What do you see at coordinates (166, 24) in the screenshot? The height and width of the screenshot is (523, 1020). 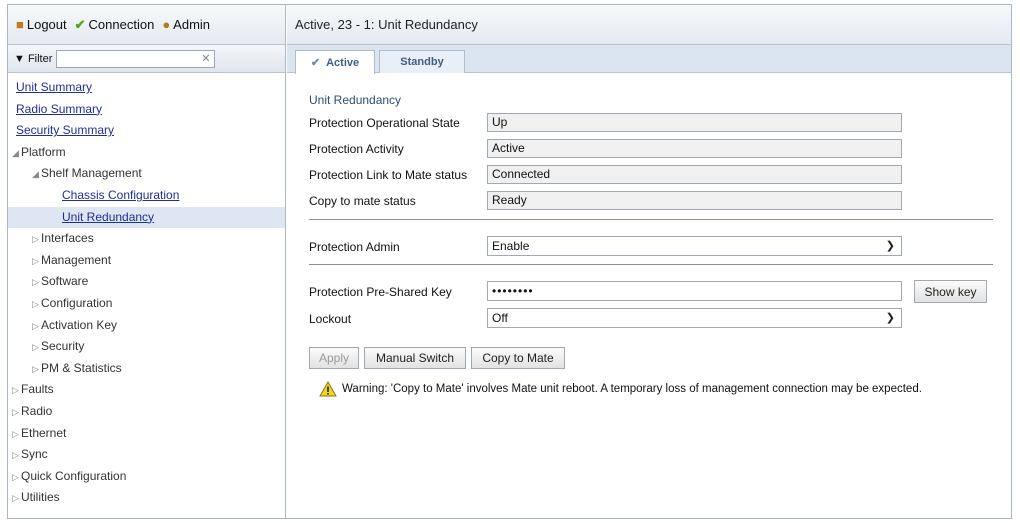 I see `admin-user-icon: ●` at bounding box center [166, 24].